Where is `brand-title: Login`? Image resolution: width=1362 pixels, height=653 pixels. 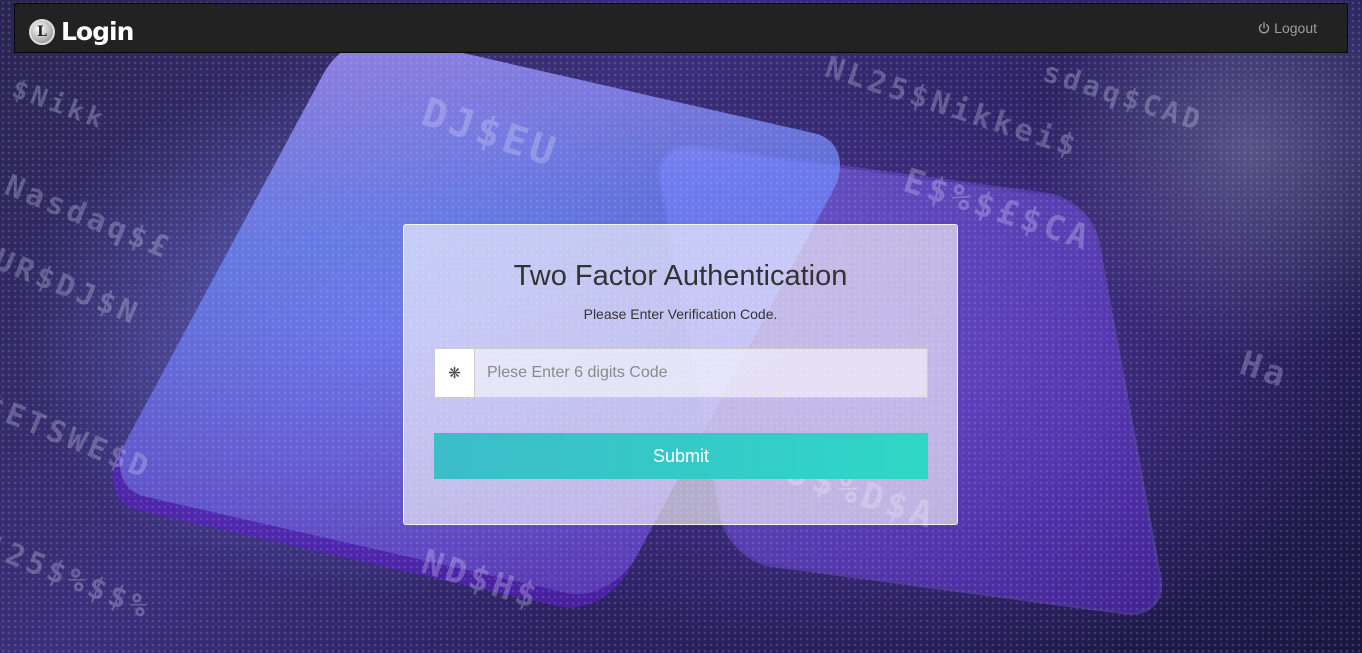
brand-title: Login is located at coordinates (97, 31).